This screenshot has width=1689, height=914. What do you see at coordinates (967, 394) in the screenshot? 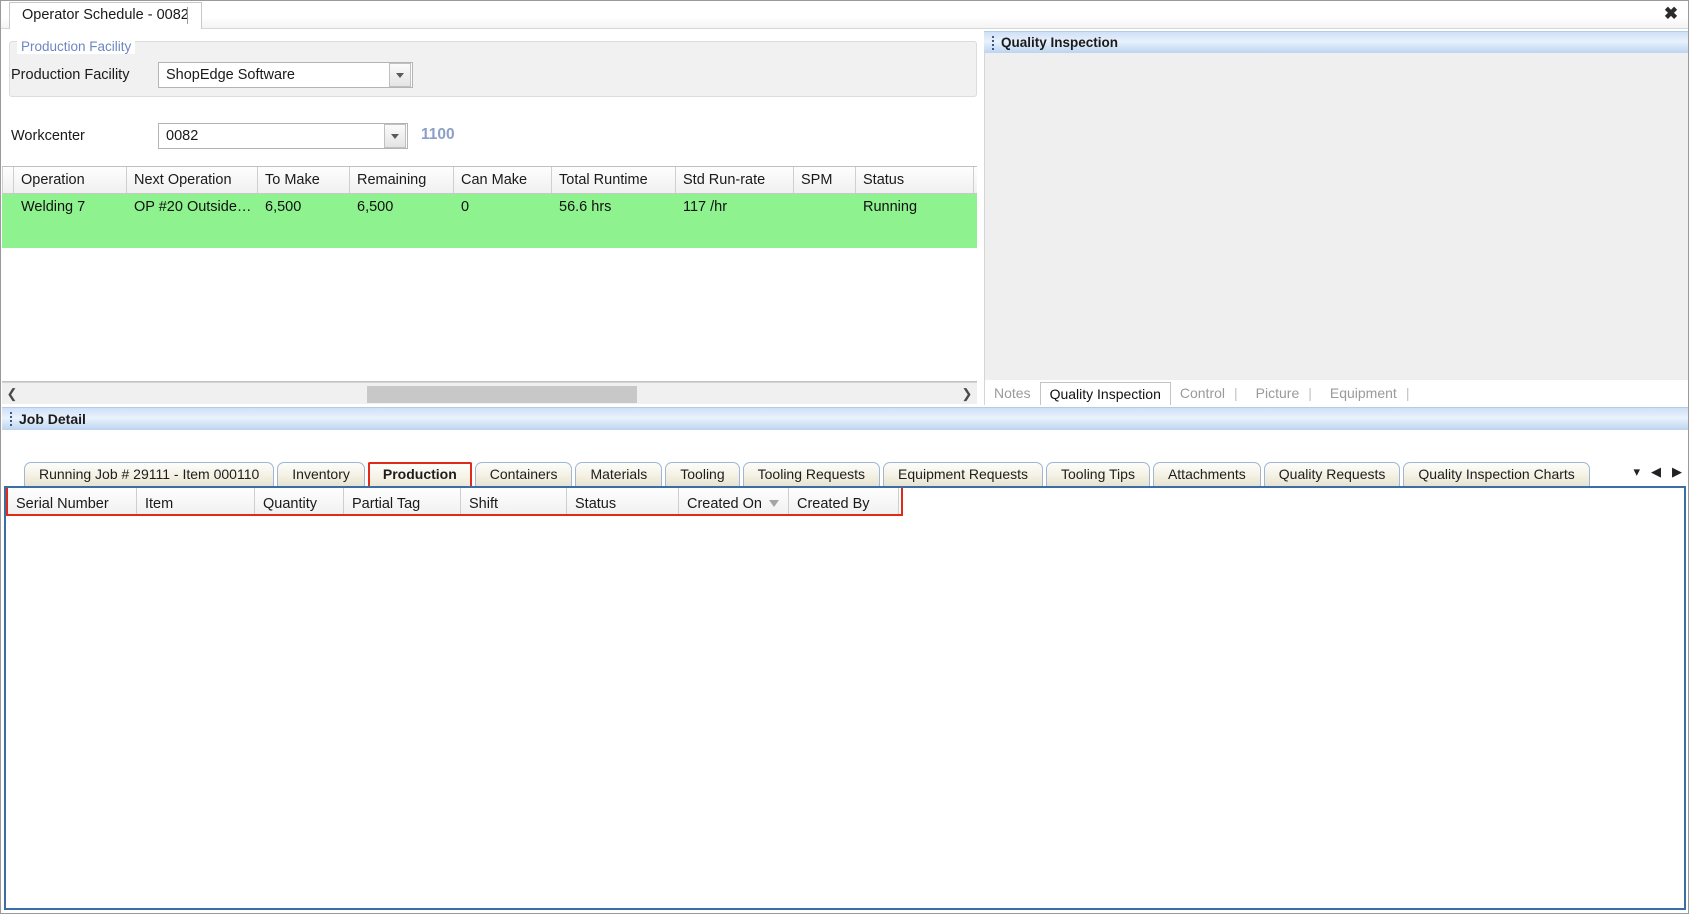
I see `chevron-right-icon: ❯` at bounding box center [967, 394].